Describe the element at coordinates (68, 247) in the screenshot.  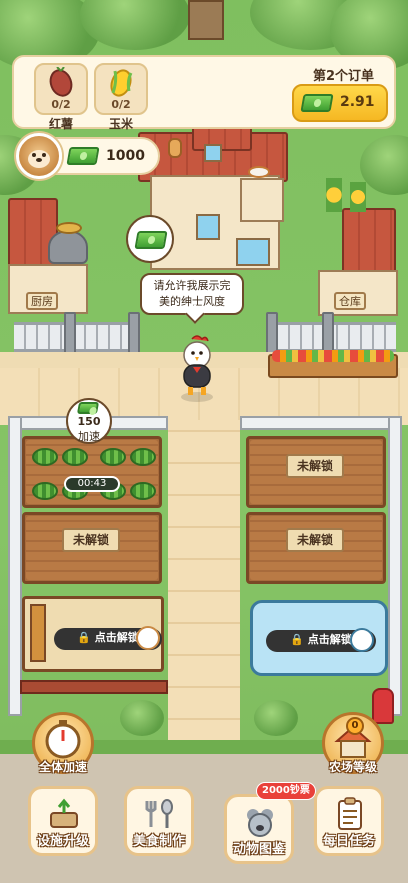
I see `oven` at that location.